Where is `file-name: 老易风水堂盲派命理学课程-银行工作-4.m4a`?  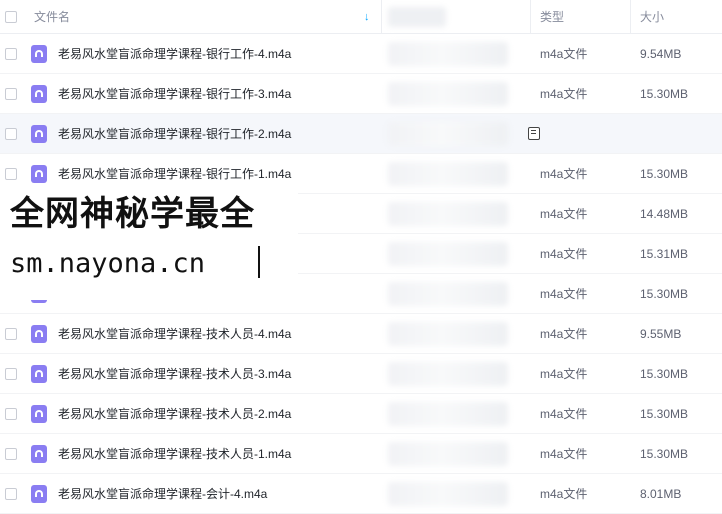 file-name: 老易风水堂盲派命理学课程-银行工作-4.m4a is located at coordinates (174, 54).